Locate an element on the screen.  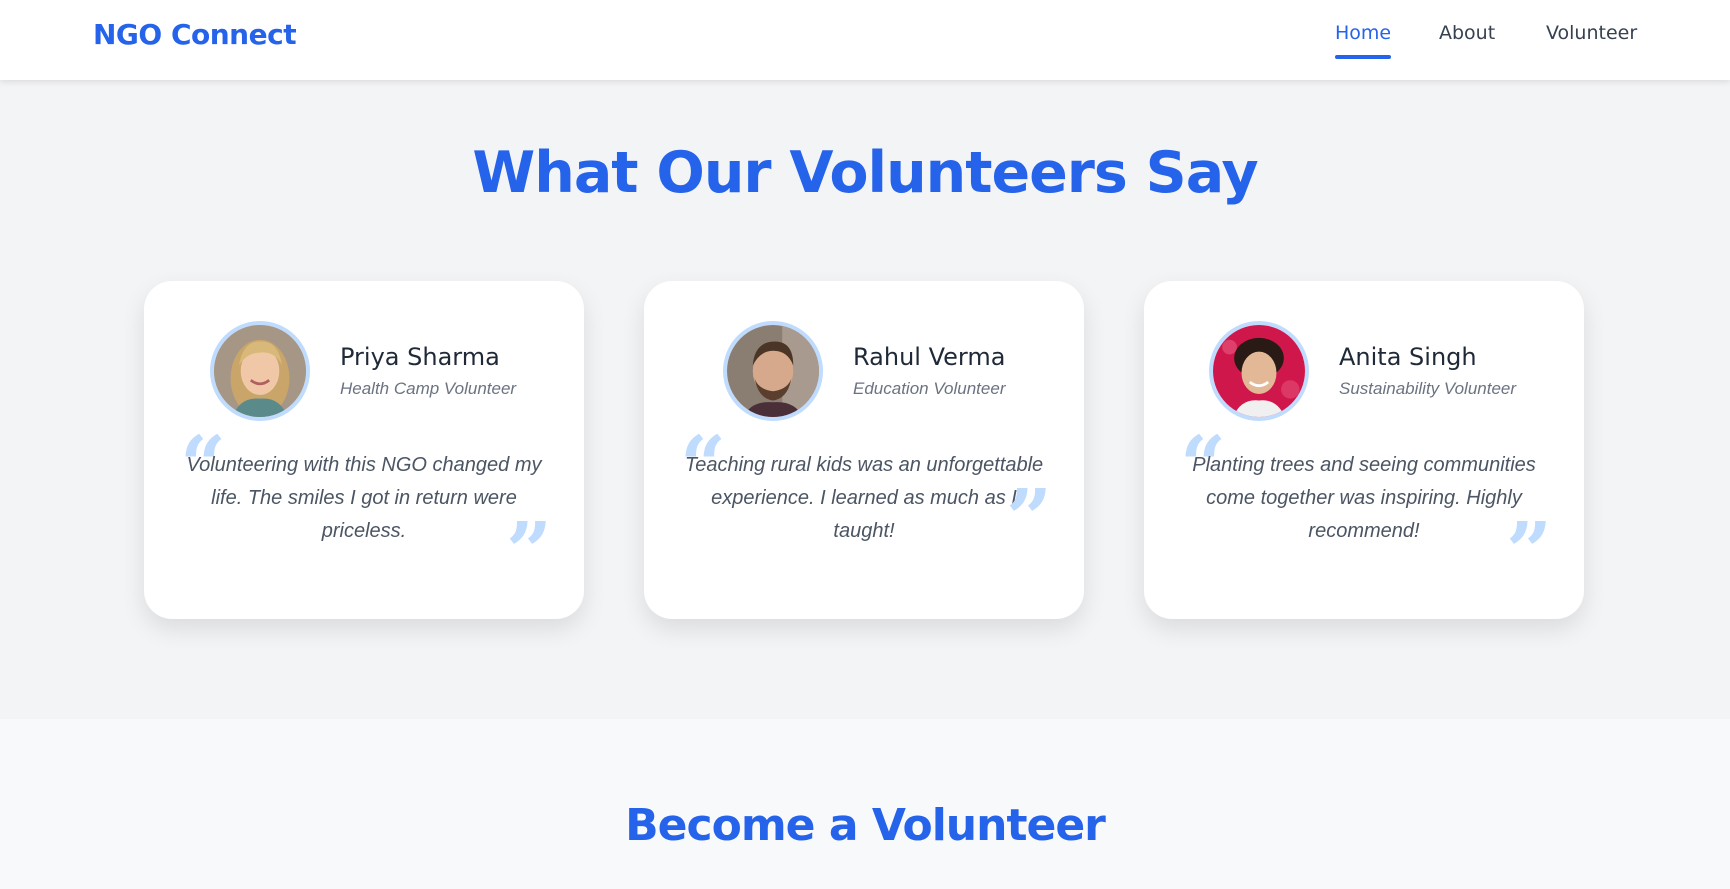
volunteer-name: Rahul Verma is located at coordinates (929, 357).